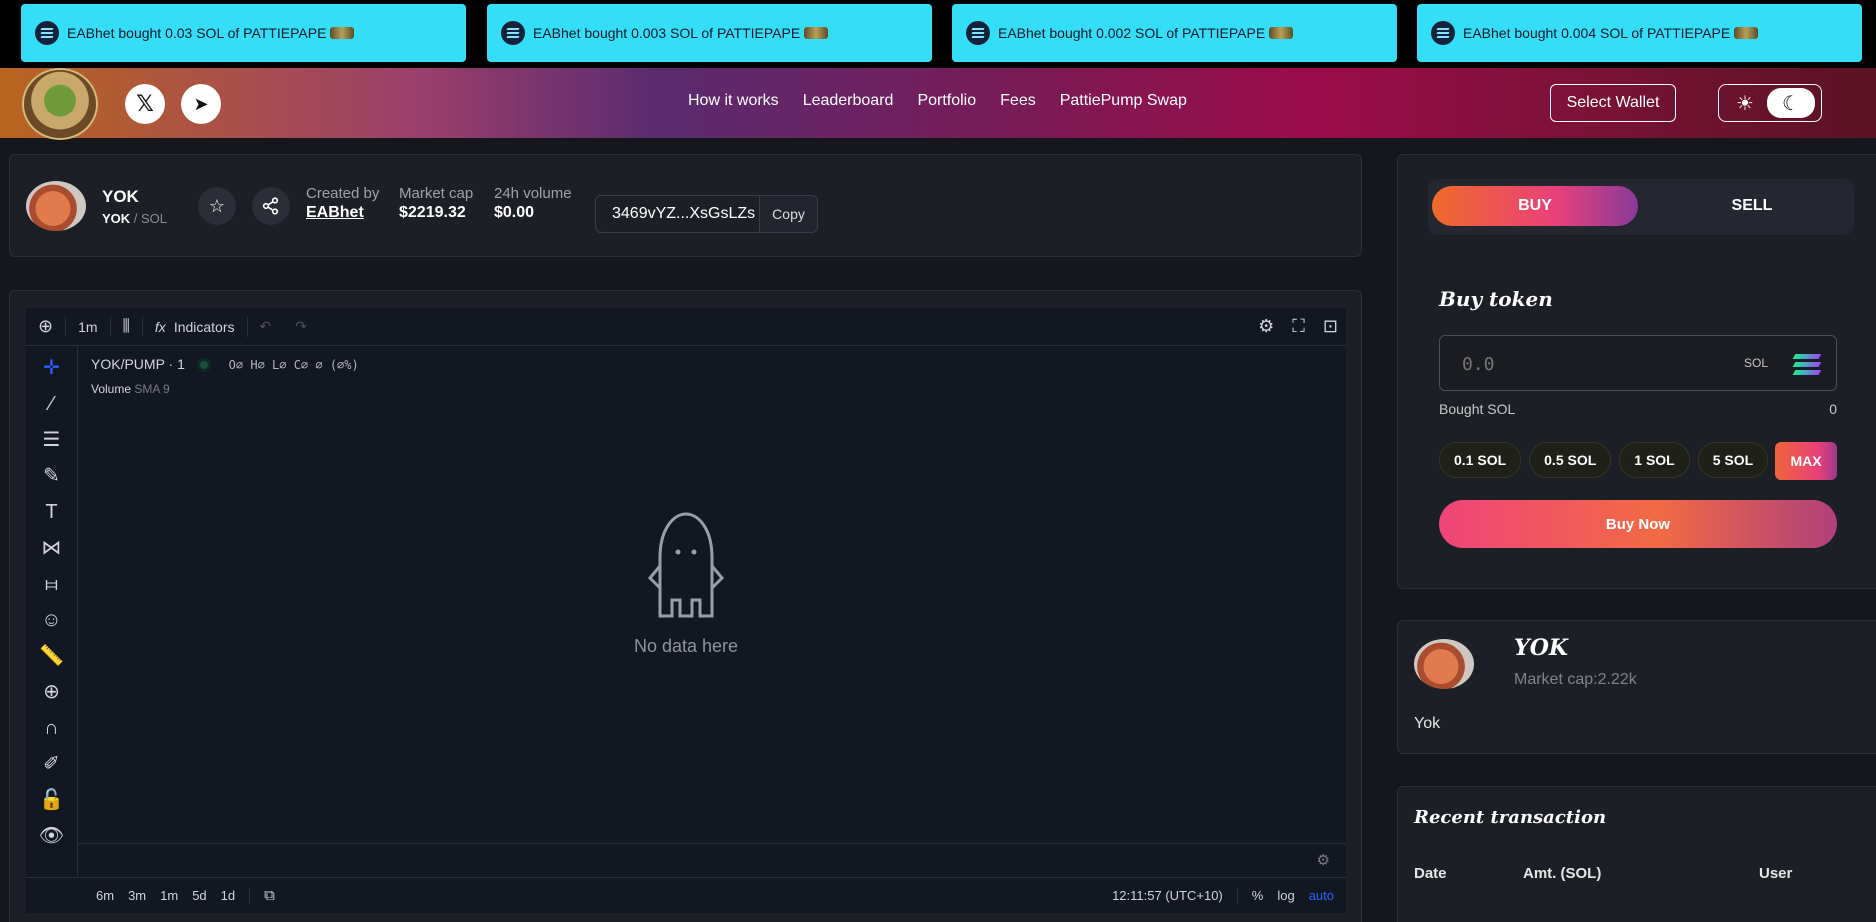 This screenshot has width=1876, height=922. Describe the element at coordinates (145, 104) in the screenshot. I see `x-social-icon: 𝕏` at that location.